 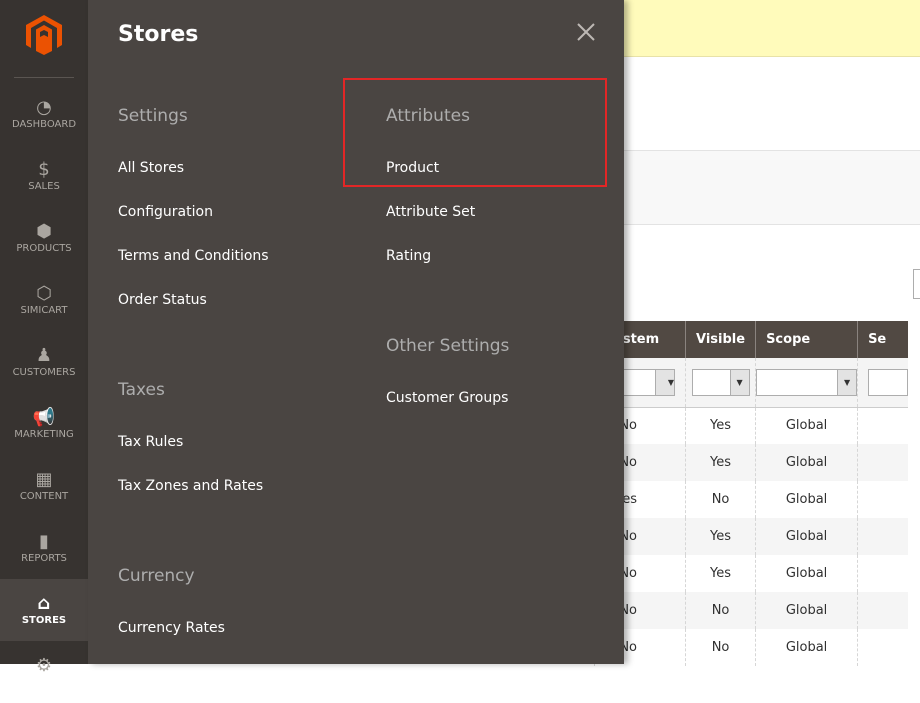 I want to click on hexagon-icon: ⬡, so click(x=44, y=293).